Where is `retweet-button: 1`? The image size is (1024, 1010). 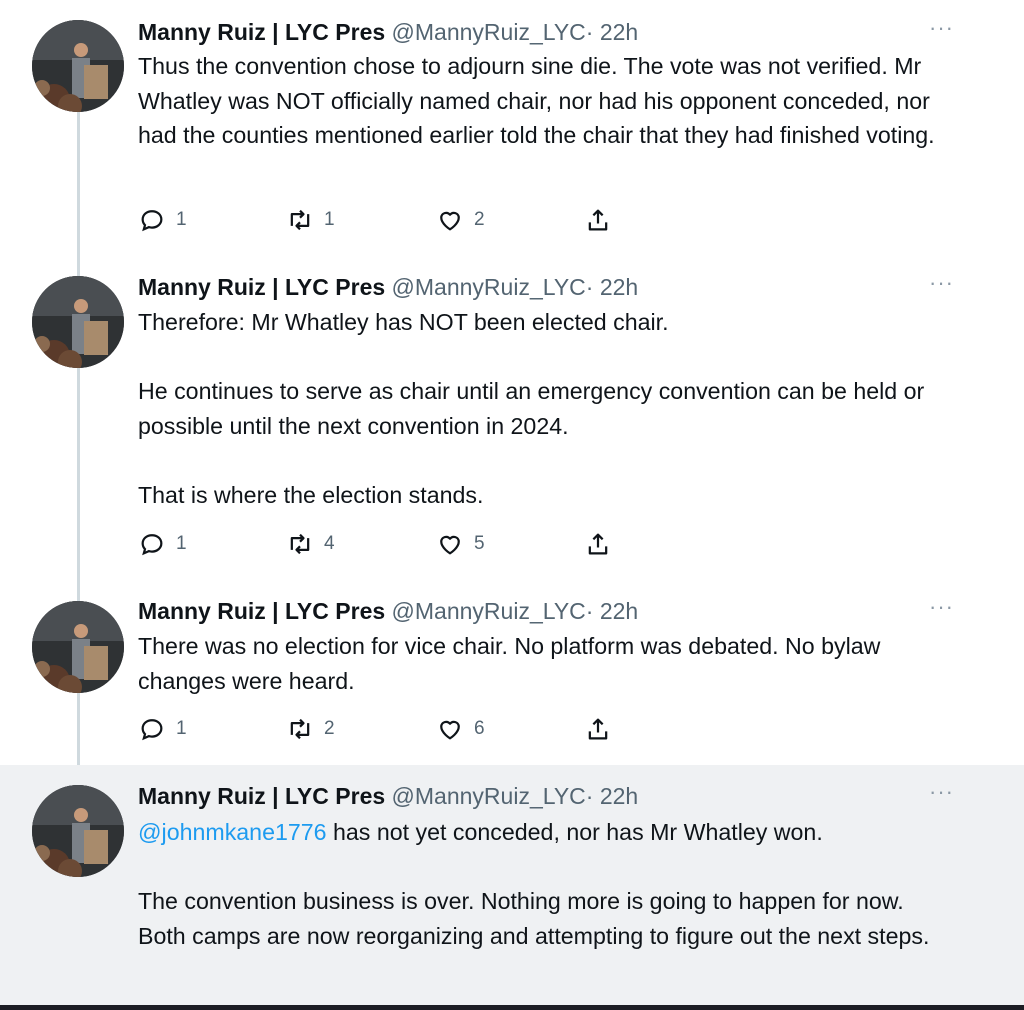 retweet-button: 1 is located at coordinates (310, 220).